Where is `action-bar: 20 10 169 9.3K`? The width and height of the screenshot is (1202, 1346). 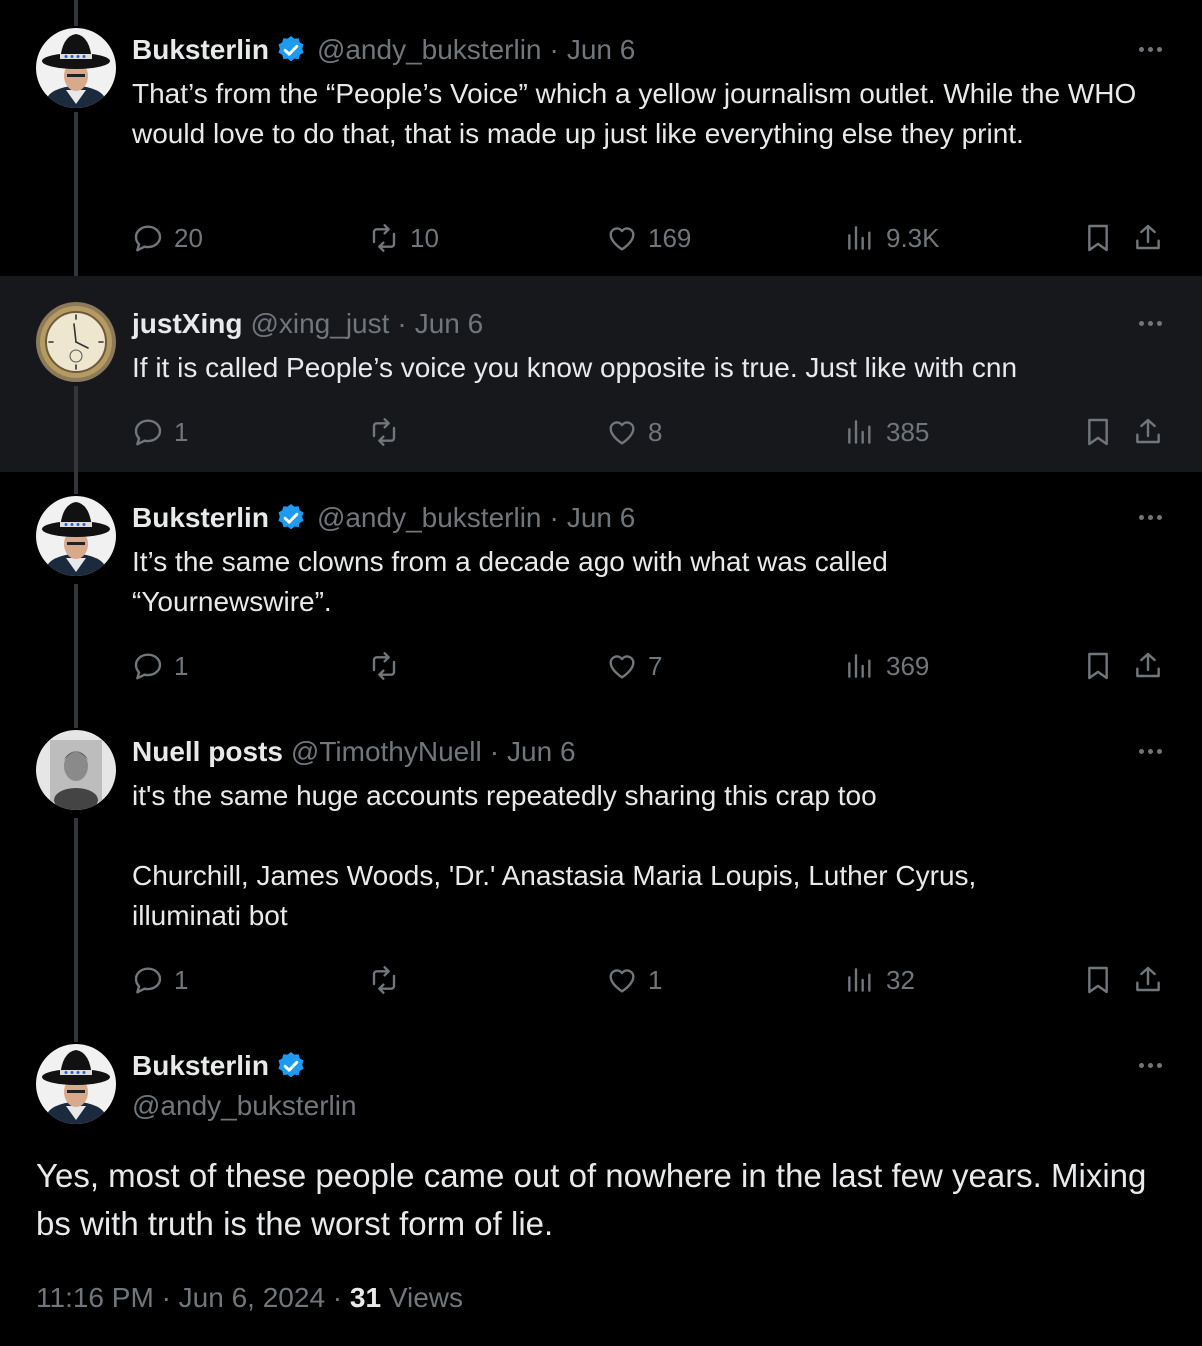
action-bar: 20 10 169 9.3K is located at coordinates (652, 238).